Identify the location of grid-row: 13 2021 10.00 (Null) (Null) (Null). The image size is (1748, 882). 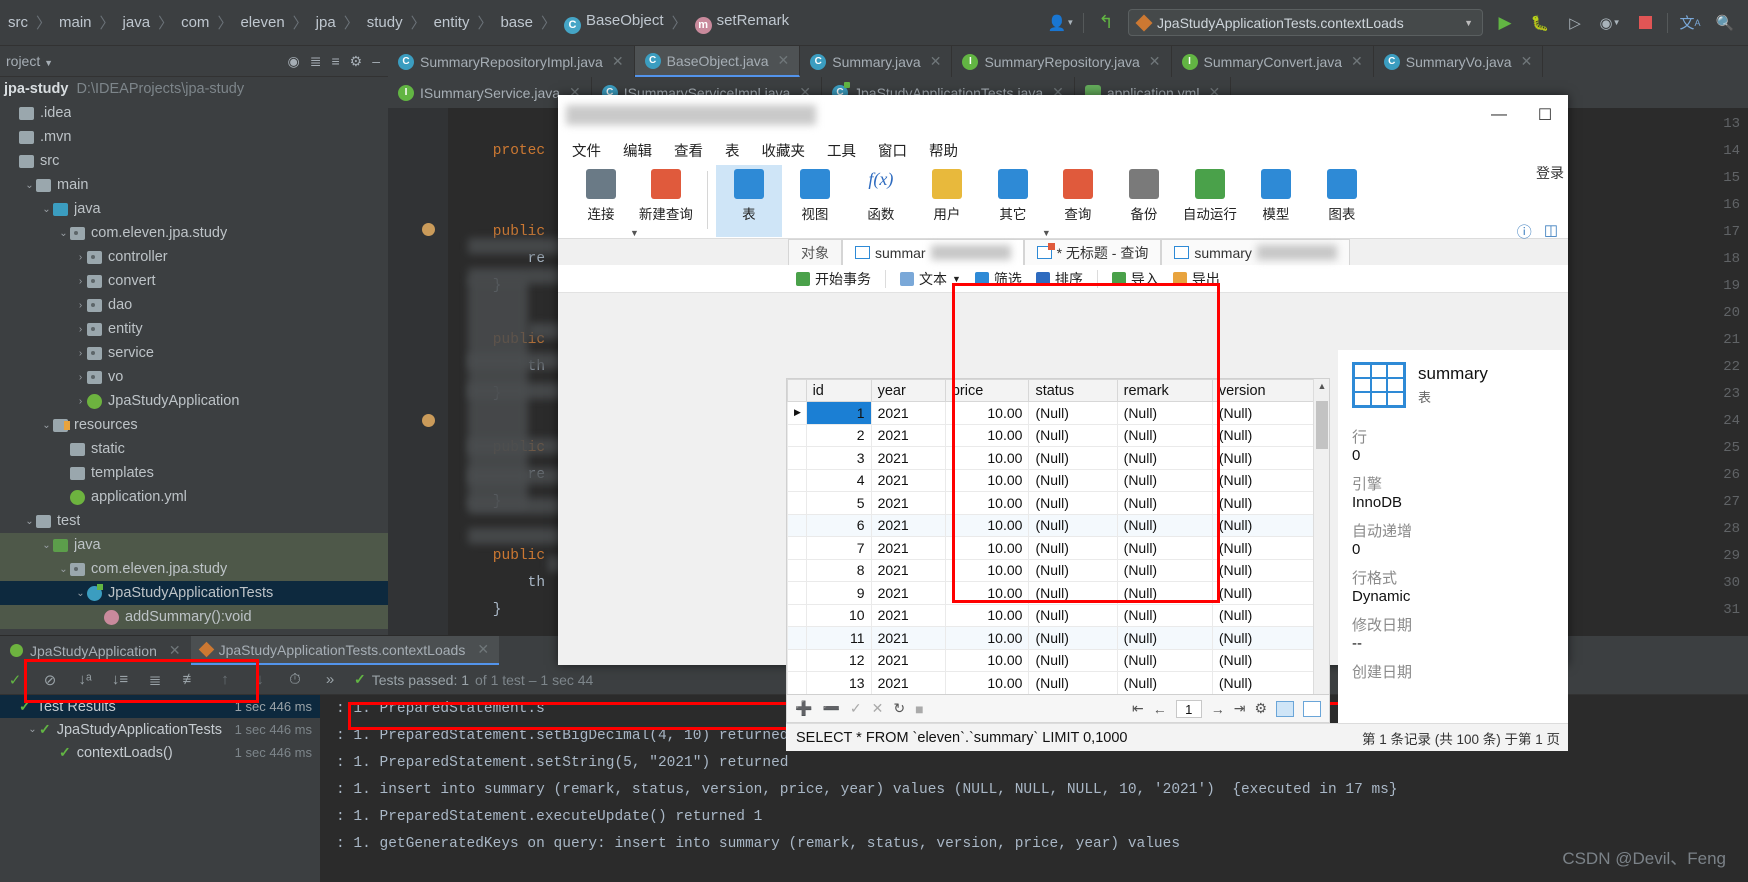
(1058, 682).